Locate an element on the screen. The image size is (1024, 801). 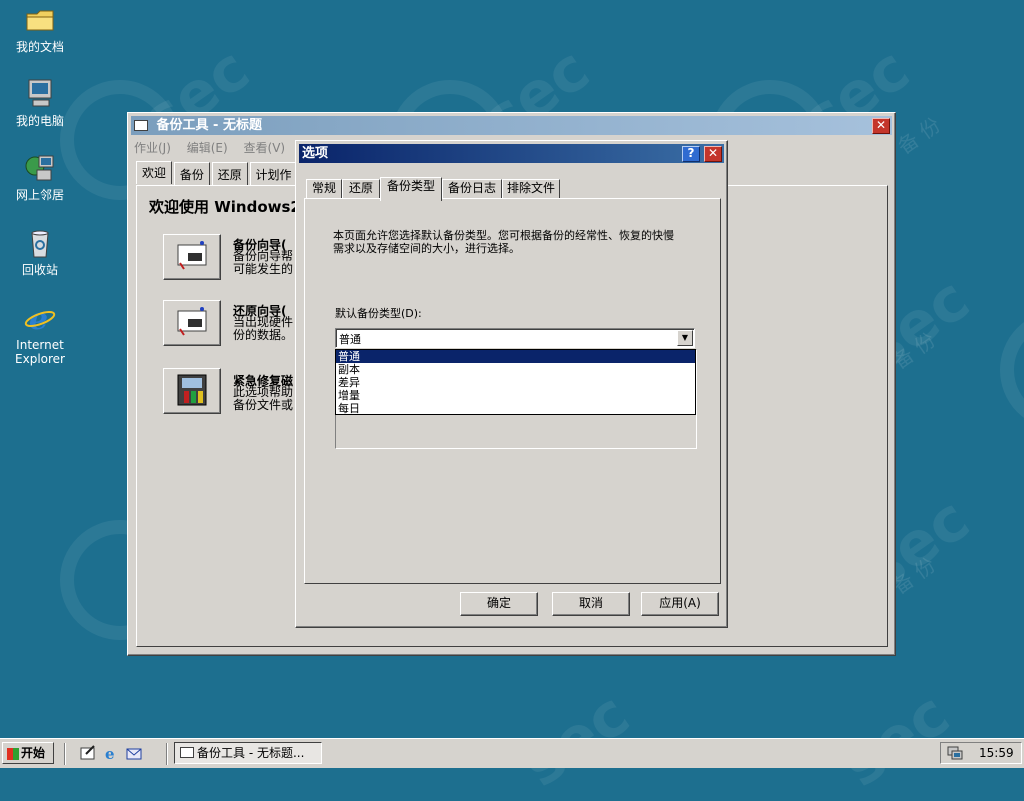
desktop-icon-my-computer: 我的电脑 is located at coordinates (40, 103).